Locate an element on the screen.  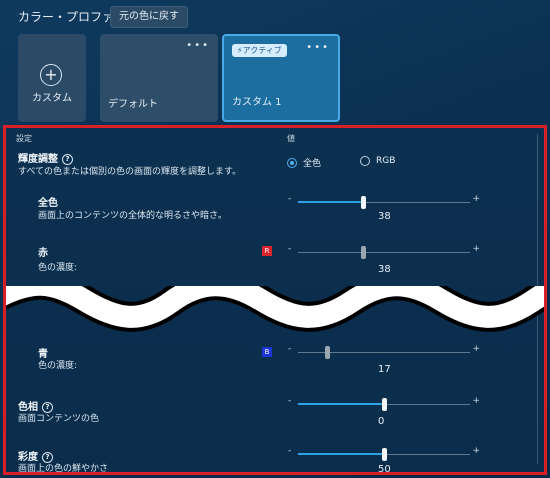
red-desc: 色の濃度: is located at coordinates (58, 268).